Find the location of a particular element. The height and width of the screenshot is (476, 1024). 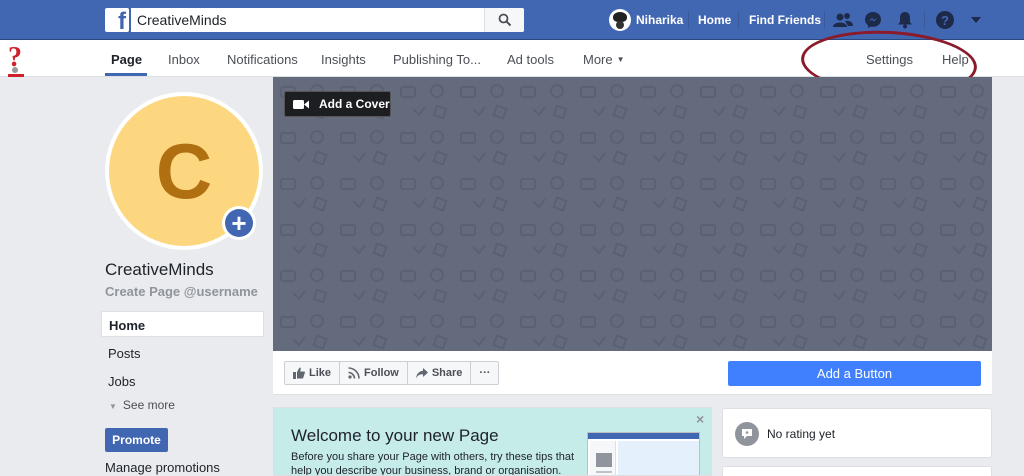

top-navigation-bar: f Niharika Home Find Friends ? is located at coordinates (512, 20).